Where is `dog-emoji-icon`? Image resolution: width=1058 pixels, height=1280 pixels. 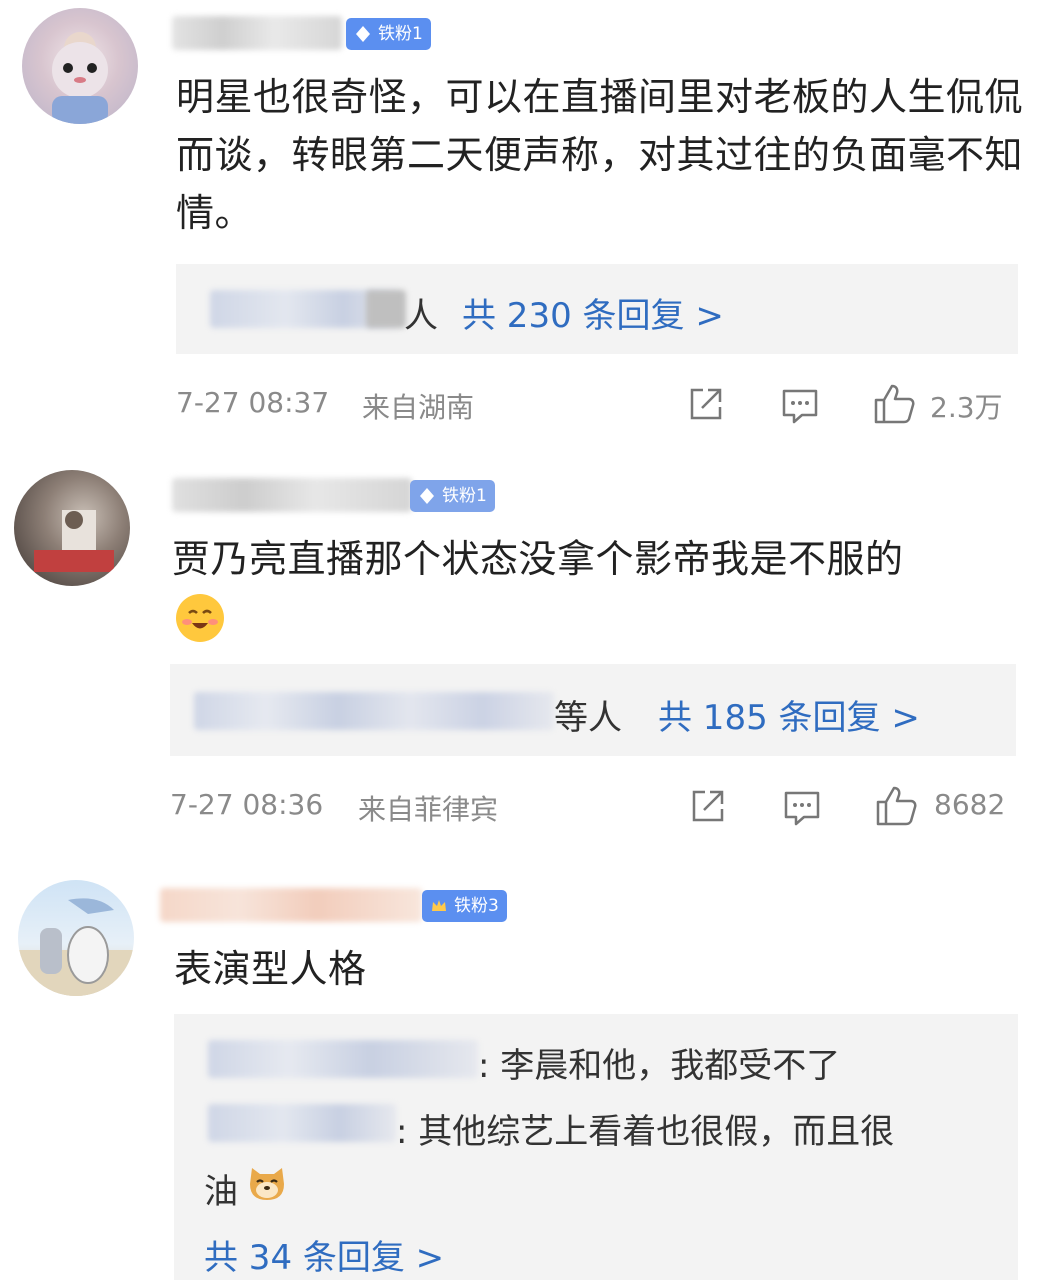
dog-emoji-icon is located at coordinates (267, 1184).